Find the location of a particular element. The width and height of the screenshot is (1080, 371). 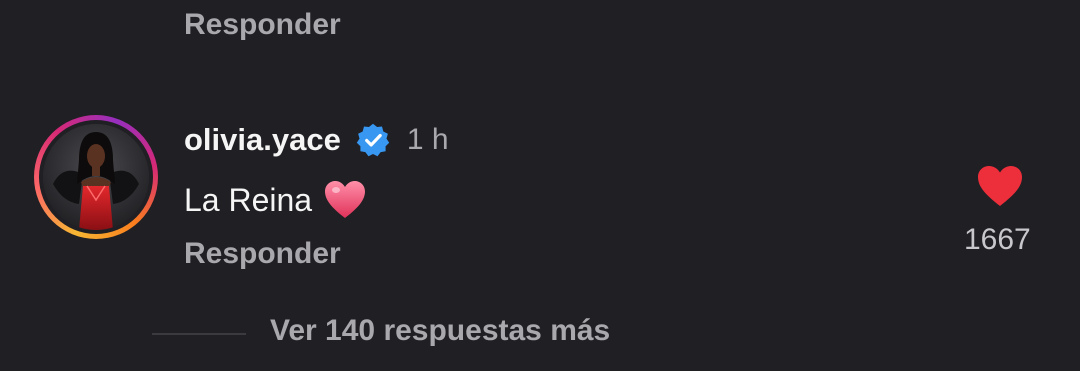

story-ring is located at coordinates (96, 177).